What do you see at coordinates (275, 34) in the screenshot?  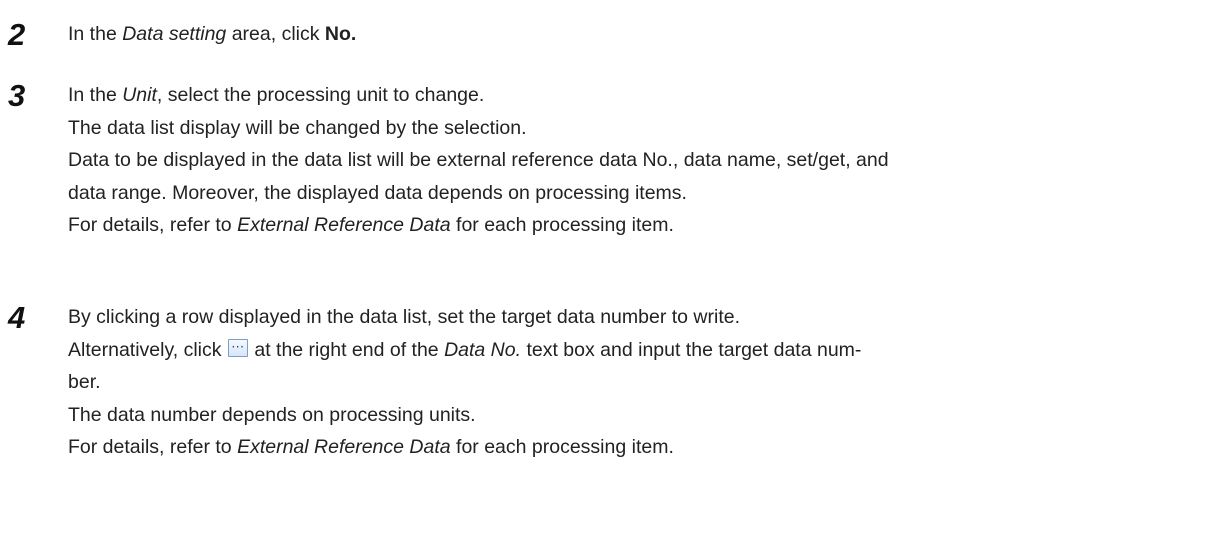 I see `text-run: area, click` at bounding box center [275, 34].